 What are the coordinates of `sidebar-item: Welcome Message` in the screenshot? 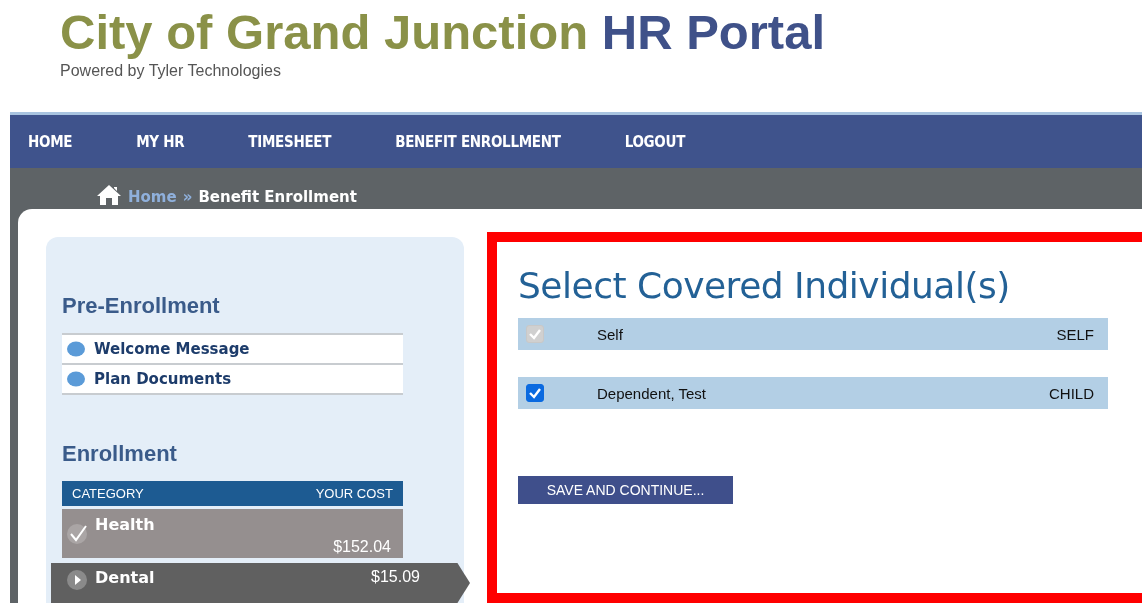 It's located at (232, 350).